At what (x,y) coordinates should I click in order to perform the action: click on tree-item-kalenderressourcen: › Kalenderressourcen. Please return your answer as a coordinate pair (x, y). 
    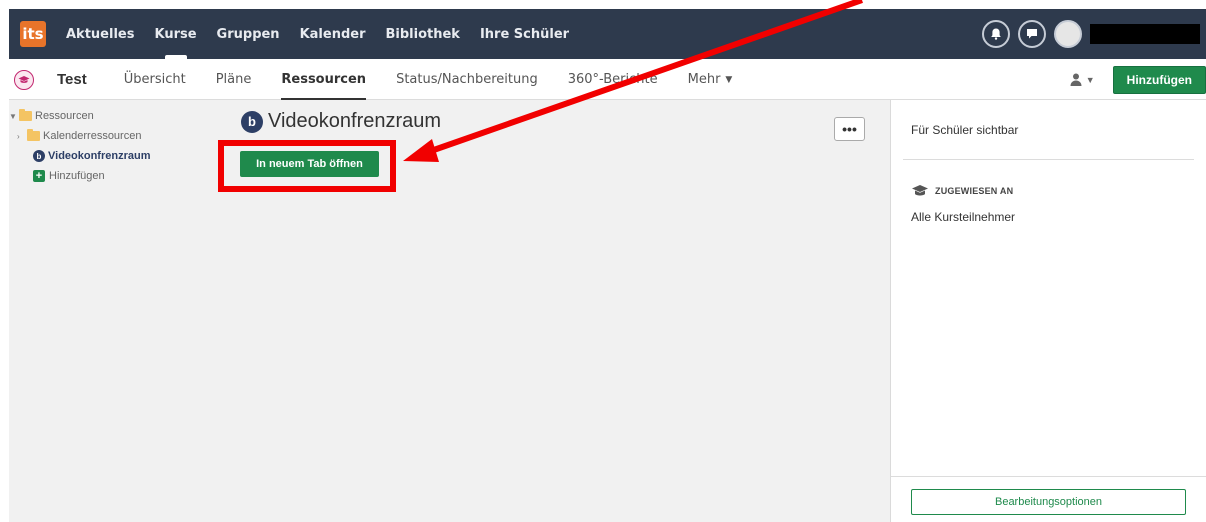
    Looking at the image, I should click on (119, 136).